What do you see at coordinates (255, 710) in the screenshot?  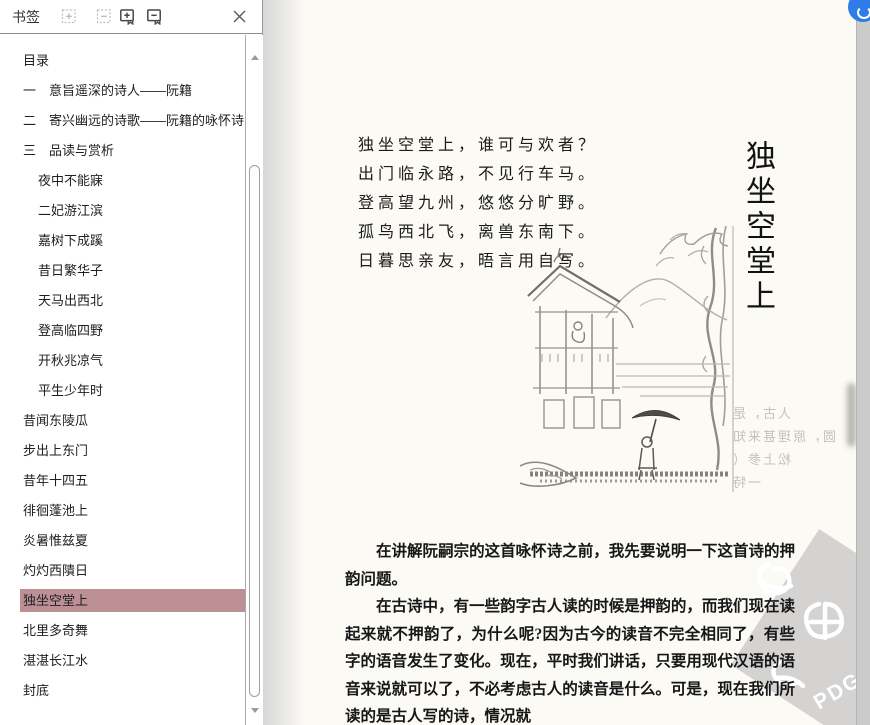 I see `scroll-down-arrow-icon` at bounding box center [255, 710].